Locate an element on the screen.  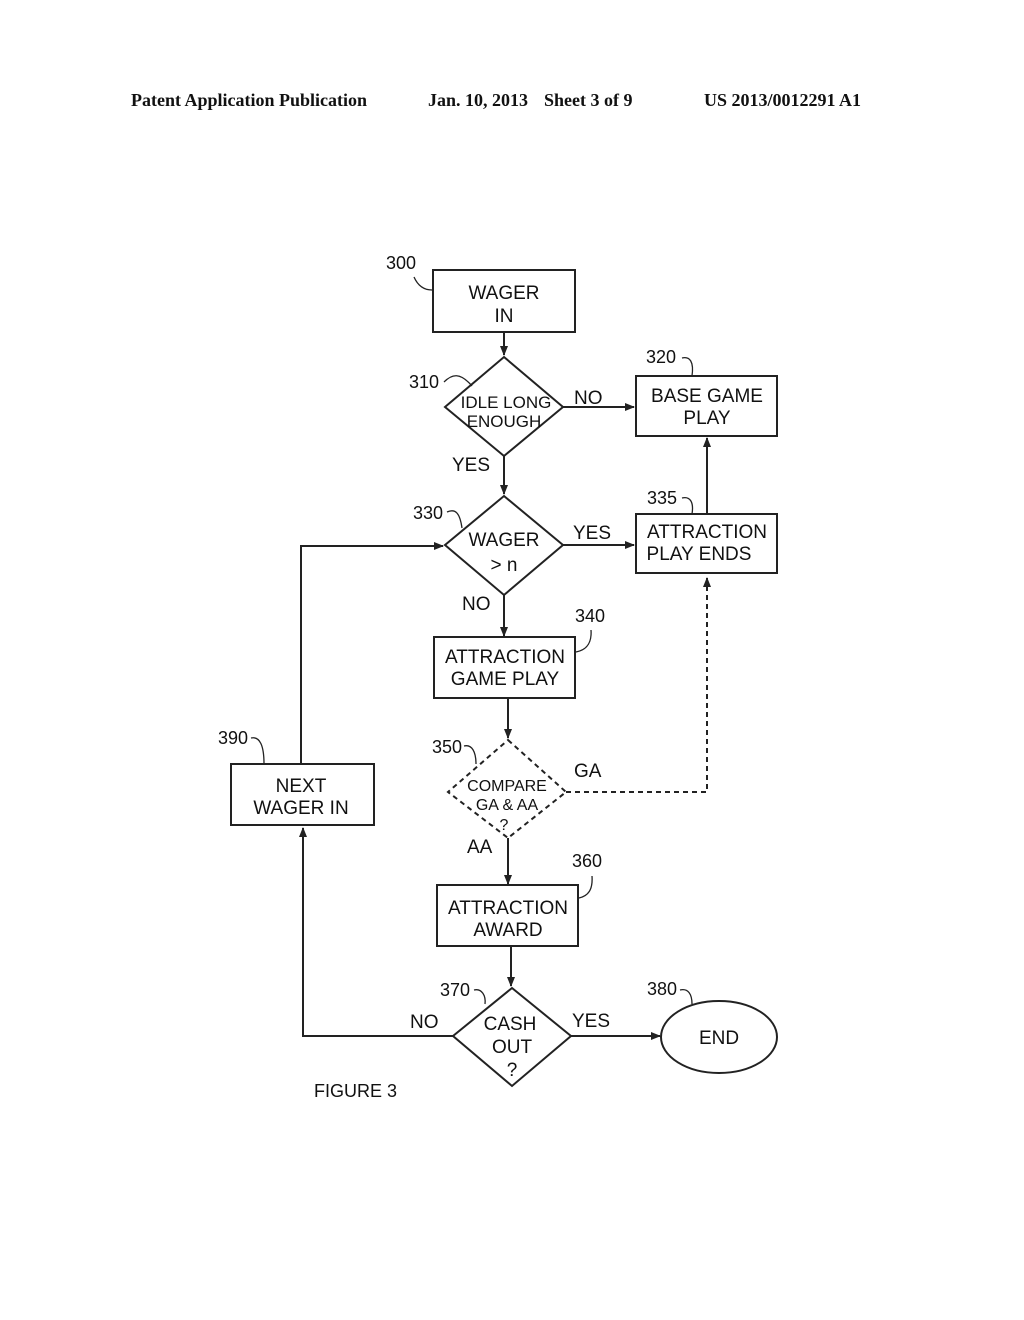
label-370-no: NO is located at coordinates (424, 1022).